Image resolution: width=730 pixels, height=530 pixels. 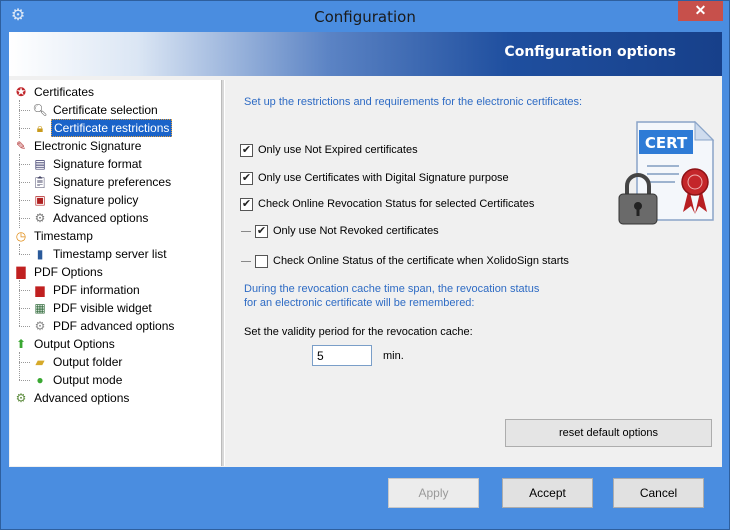 I want to click on pen-icon: ✎, so click(x=21, y=146).